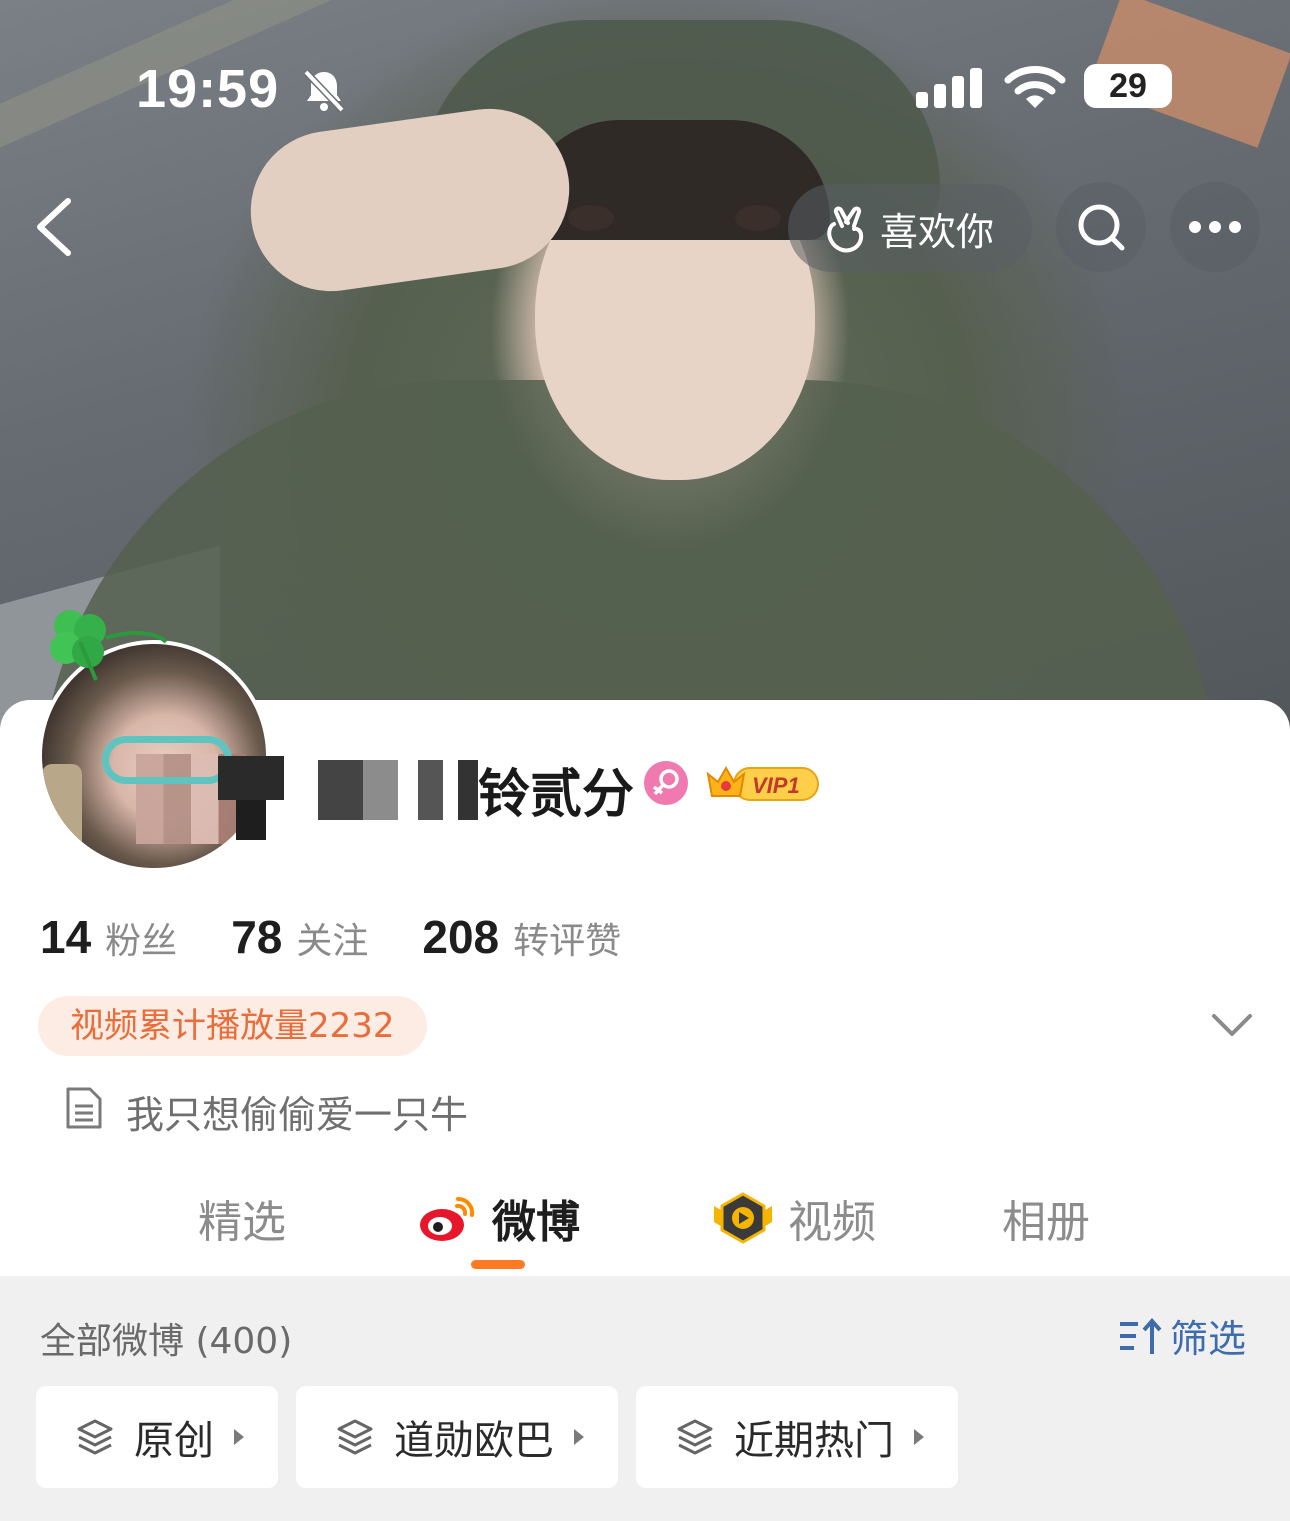 The height and width of the screenshot is (1521, 1290). I want to click on tab-featured-label: 精选, so click(242, 1222).